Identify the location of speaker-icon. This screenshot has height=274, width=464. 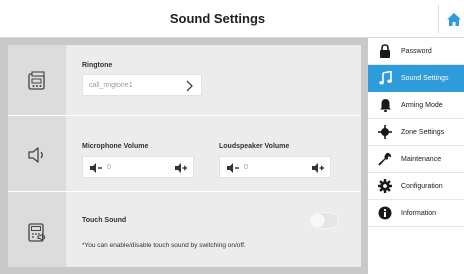
(37, 155).